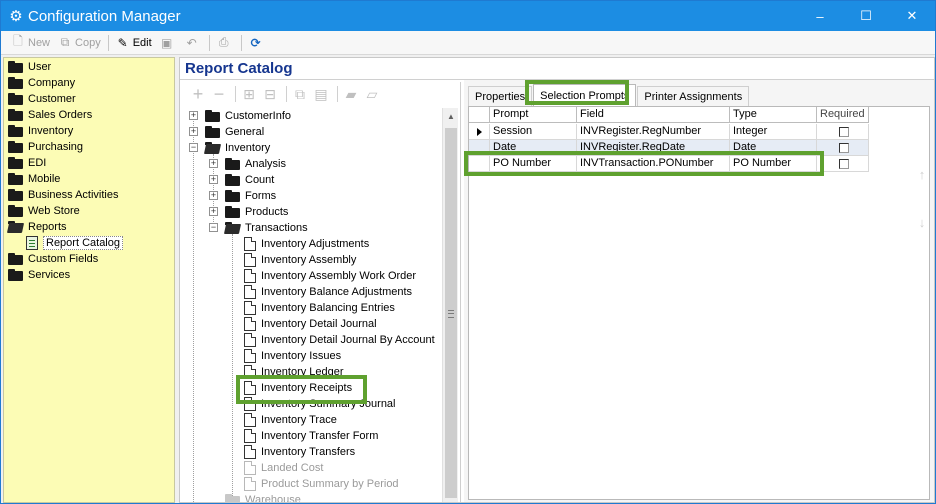 This screenshot has width=936, height=504. I want to click on sidebar-item-web-store: Web Store, so click(44, 211).